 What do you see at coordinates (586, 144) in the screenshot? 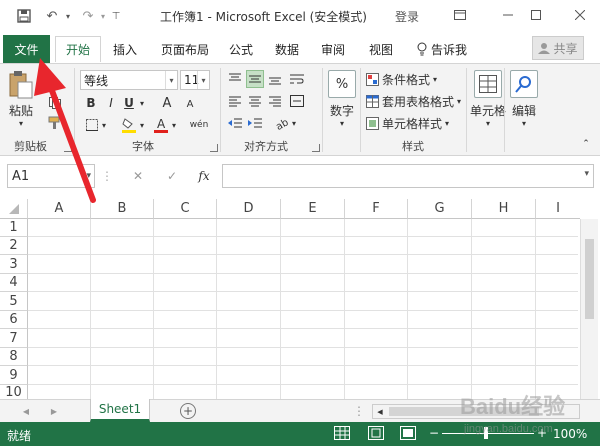
I see `collapse-ribbon-icon: ⌃` at bounding box center [586, 144].